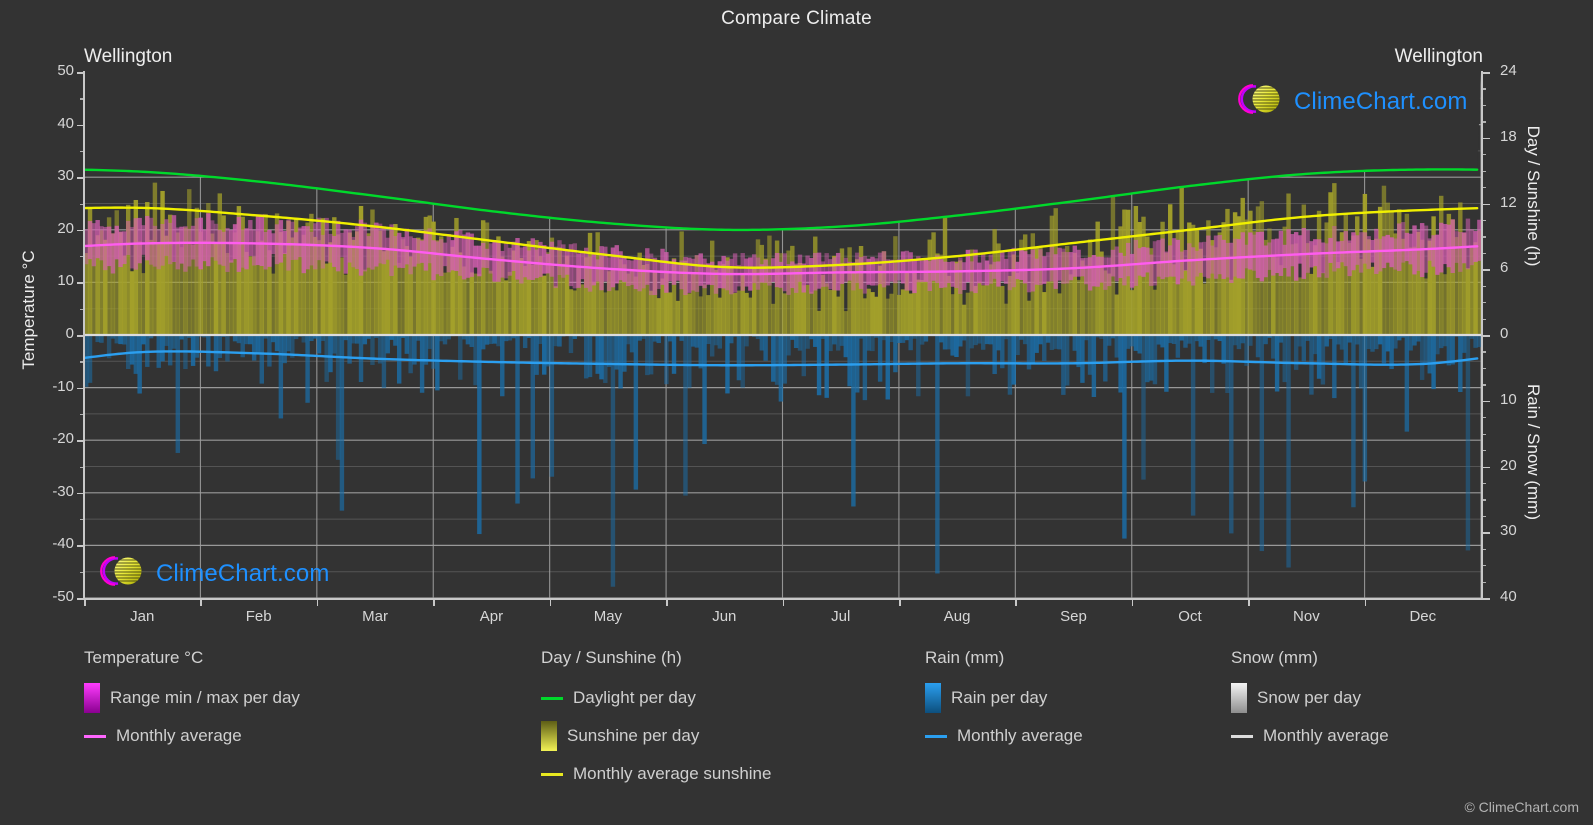 The height and width of the screenshot is (825, 1593). Describe the element at coordinates (965, 657) in the screenshot. I see `legend-group-title: Rain (mm)` at that location.